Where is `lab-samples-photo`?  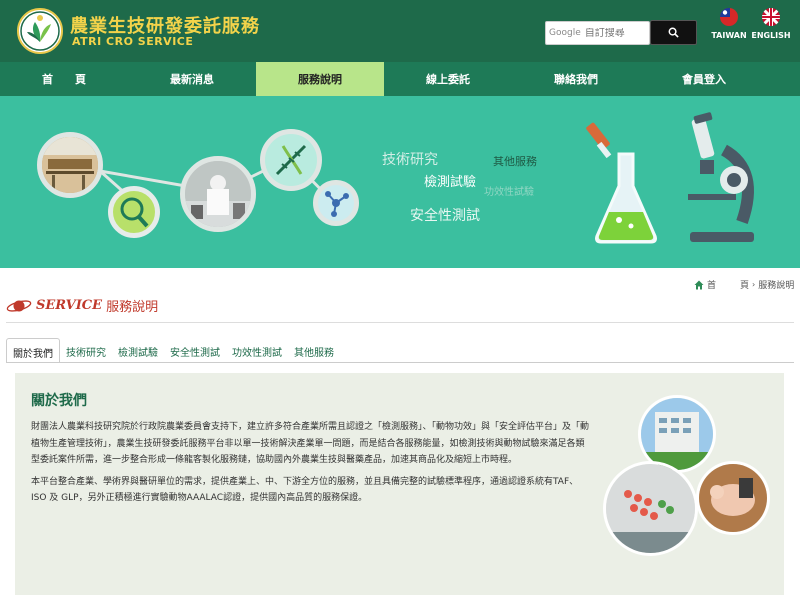 lab-samples-photo is located at coordinates (650, 508).